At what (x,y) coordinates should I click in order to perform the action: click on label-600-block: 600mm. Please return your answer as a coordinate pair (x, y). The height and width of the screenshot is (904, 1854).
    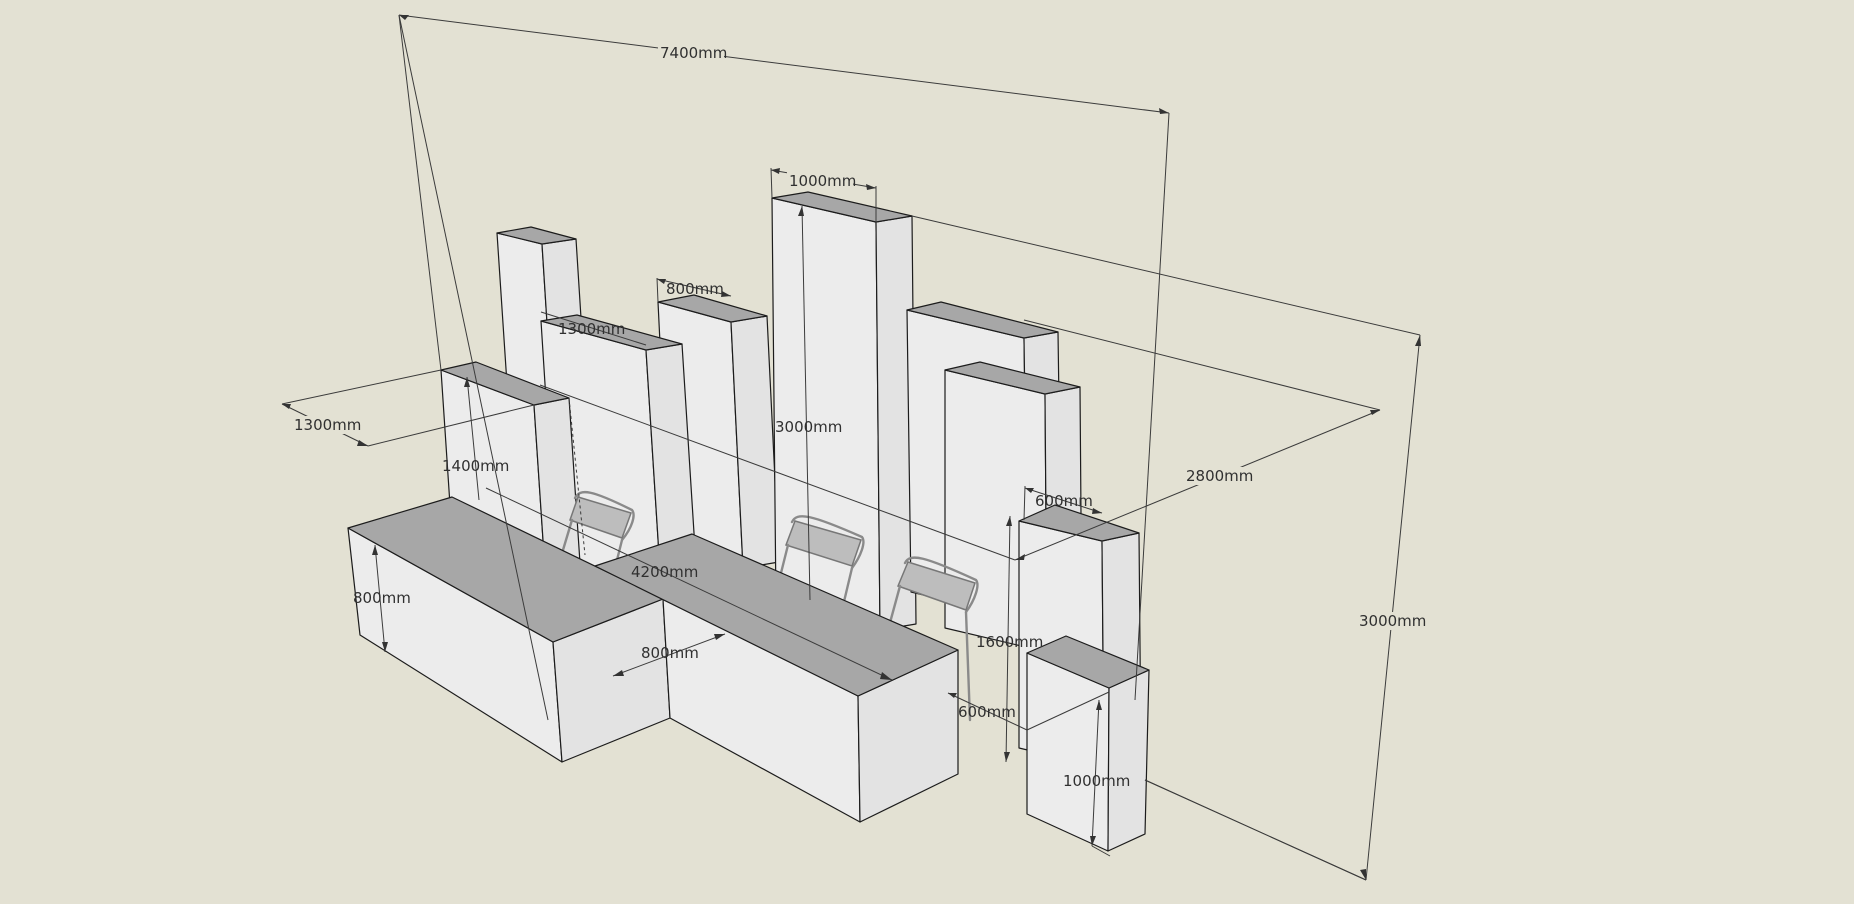
    Looking at the image, I should click on (987, 712).